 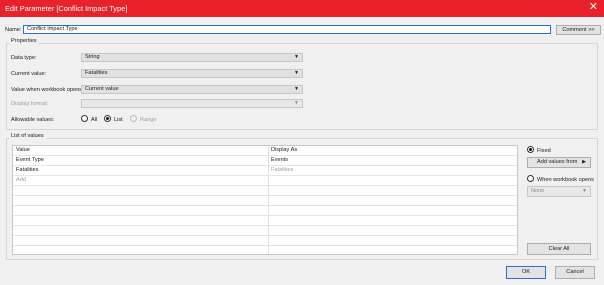 What do you see at coordinates (265, 151) in the screenshot?
I see `table-header-row: Value Display As` at bounding box center [265, 151].